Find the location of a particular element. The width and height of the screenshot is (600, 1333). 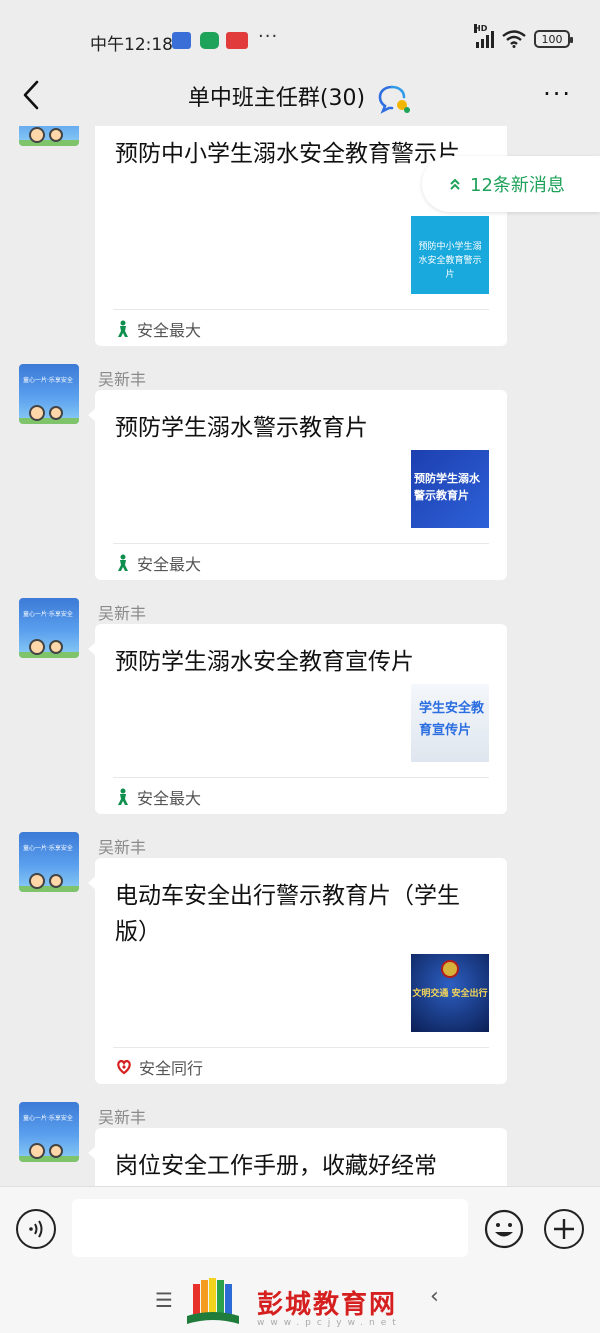

chat-header: 单中班主任群(30) ··· is located at coordinates (300, 95).